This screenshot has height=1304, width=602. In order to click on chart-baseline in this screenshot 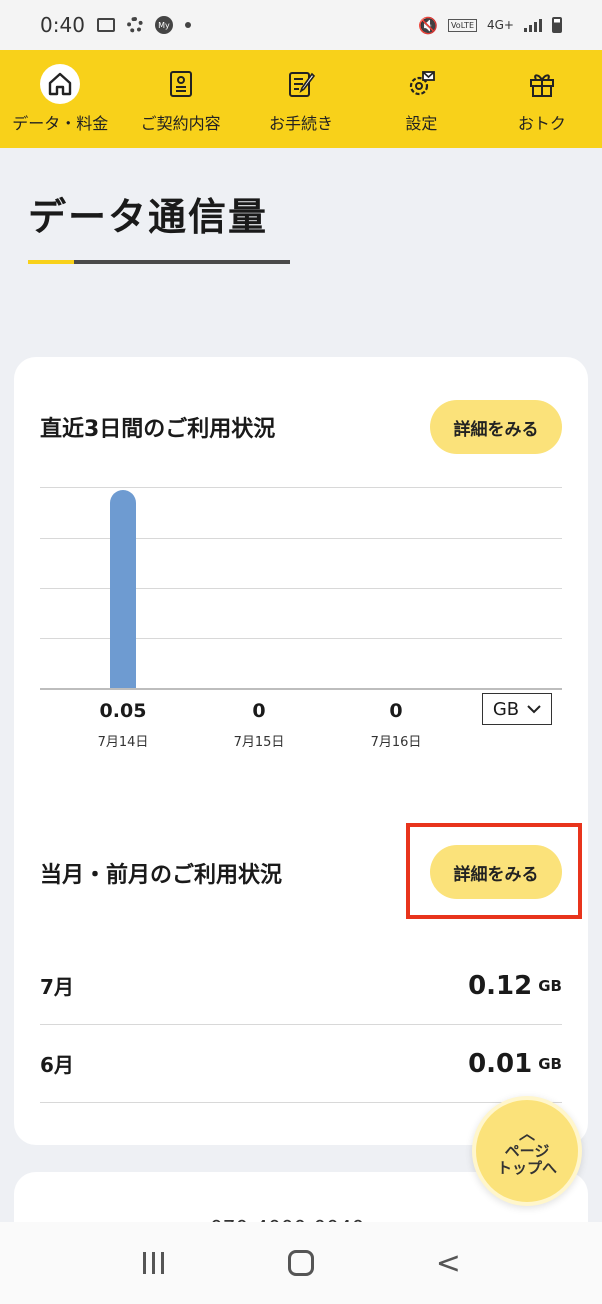, I will do `click(301, 689)`.